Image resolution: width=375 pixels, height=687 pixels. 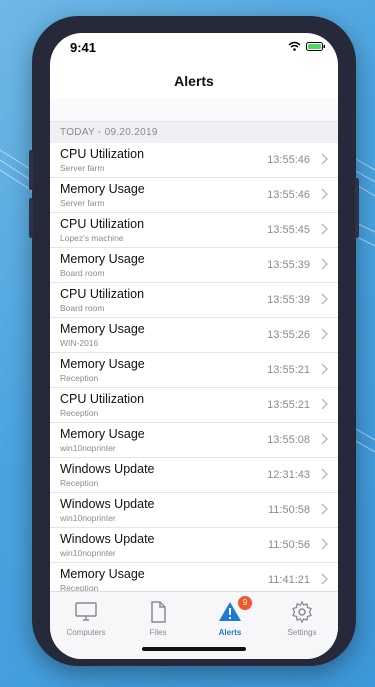 I want to click on tab-computers: Computers, so click(x=86, y=617).